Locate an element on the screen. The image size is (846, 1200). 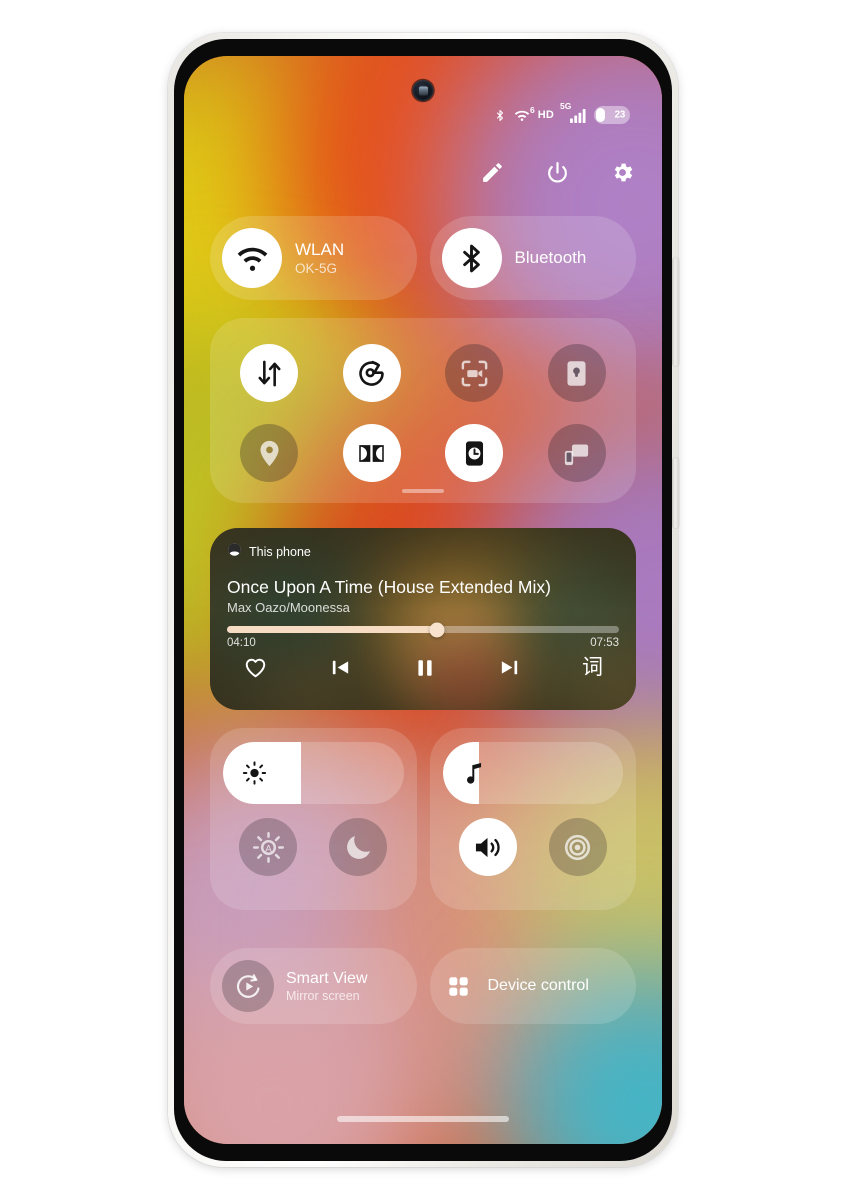
media-controls: 词 is located at coordinates (423, 667).